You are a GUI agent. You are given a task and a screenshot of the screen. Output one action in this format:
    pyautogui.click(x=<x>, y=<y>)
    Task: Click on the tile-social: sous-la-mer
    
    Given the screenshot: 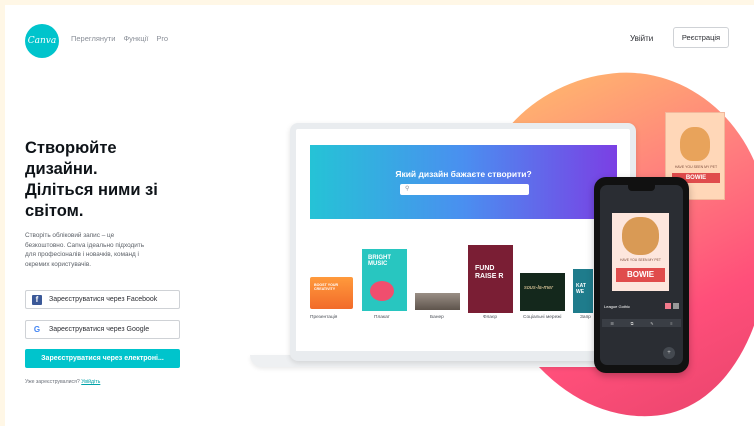 What is the action you would take?
    pyautogui.click(x=542, y=292)
    